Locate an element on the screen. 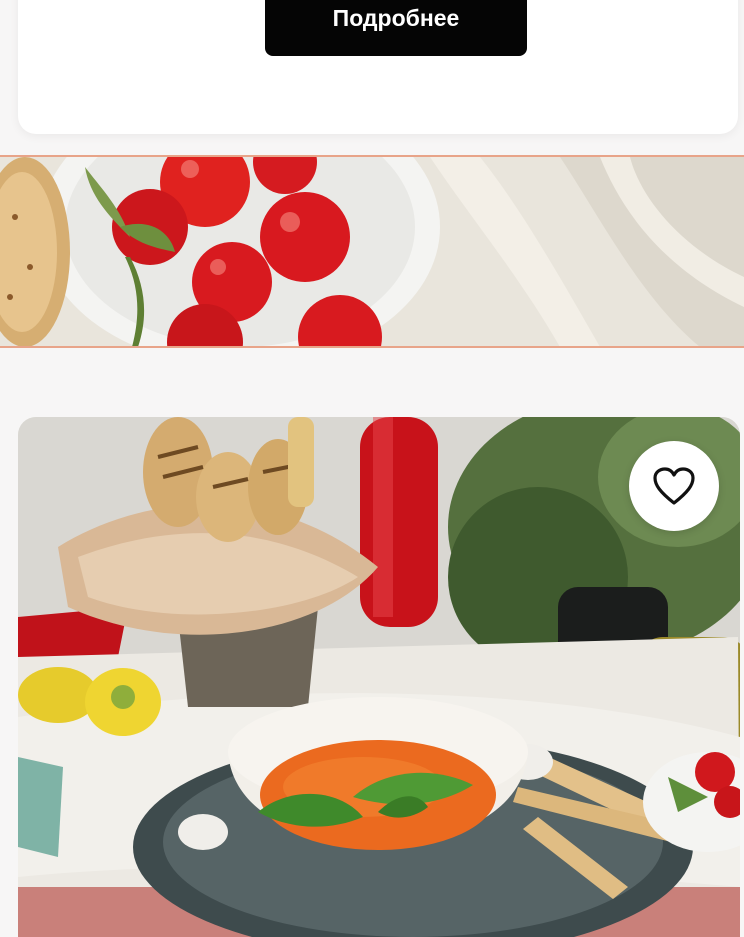 This screenshot has height=937, width=744. heart-outline-icon is located at coordinates (674, 486).